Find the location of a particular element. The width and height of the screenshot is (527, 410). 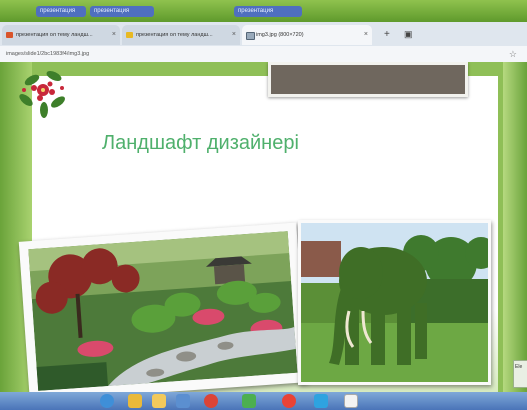

tab-list-icon: ▣ is located at coordinates (408, 34).